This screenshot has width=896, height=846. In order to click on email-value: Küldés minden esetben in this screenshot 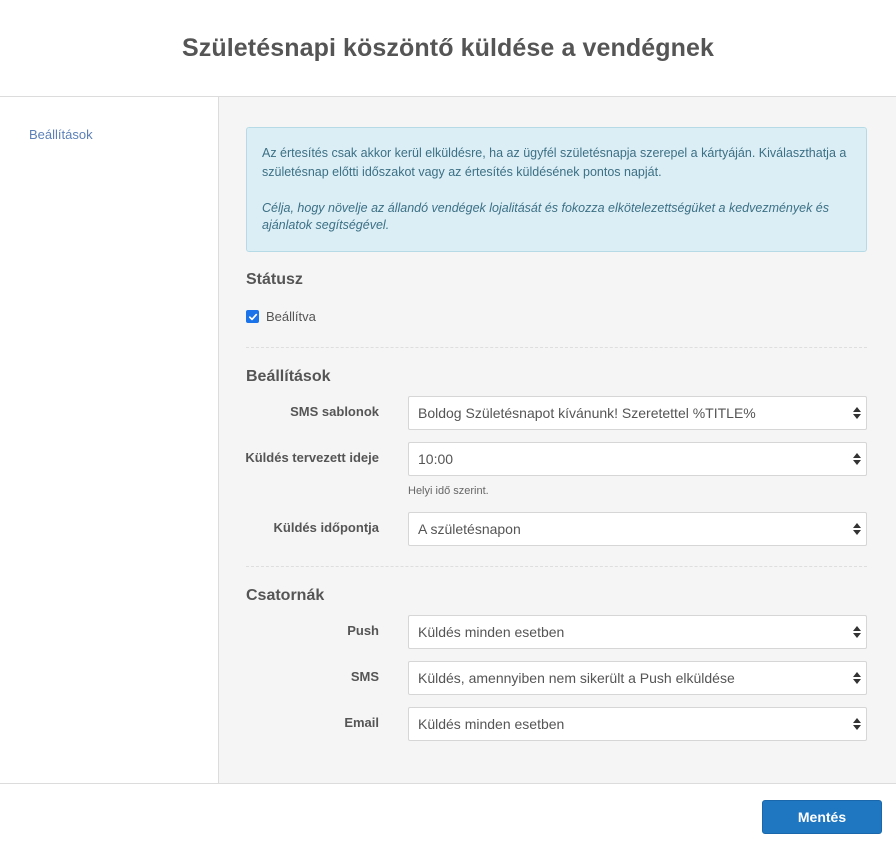, I will do `click(491, 724)`.